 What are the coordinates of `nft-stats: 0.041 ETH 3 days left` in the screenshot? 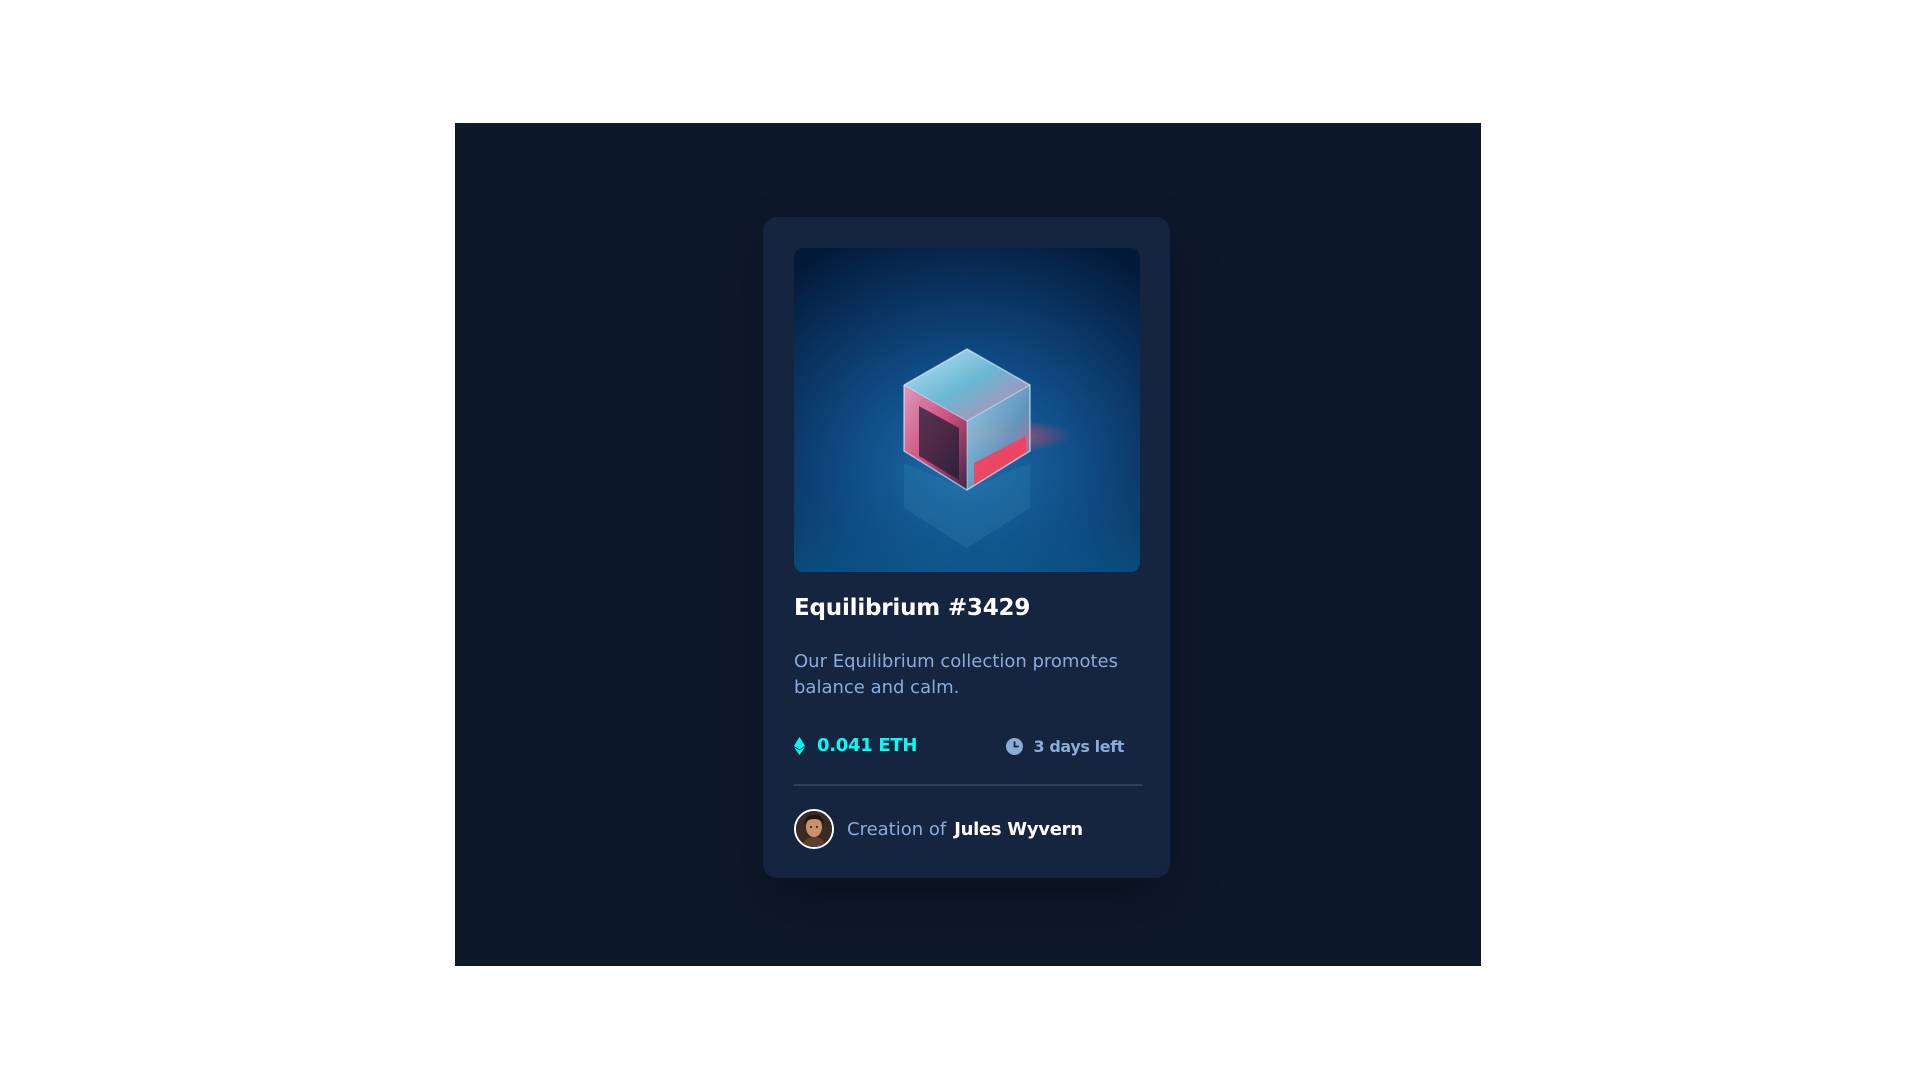 It's located at (959, 748).